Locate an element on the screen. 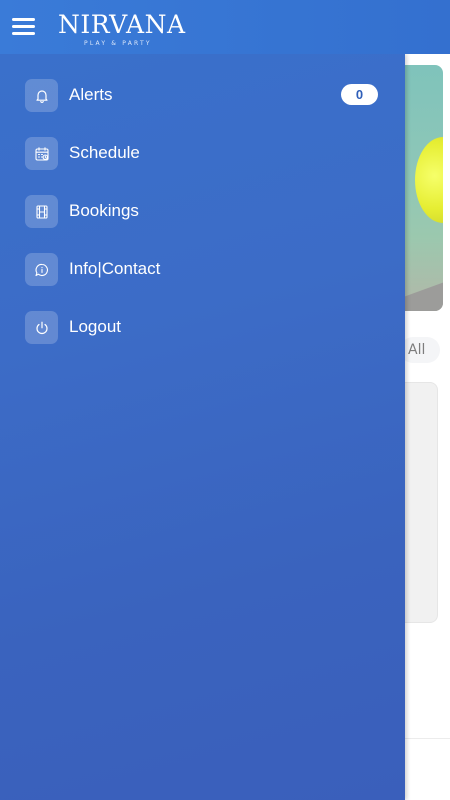  drawer-item-label: Logout is located at coordinates (95, 326).